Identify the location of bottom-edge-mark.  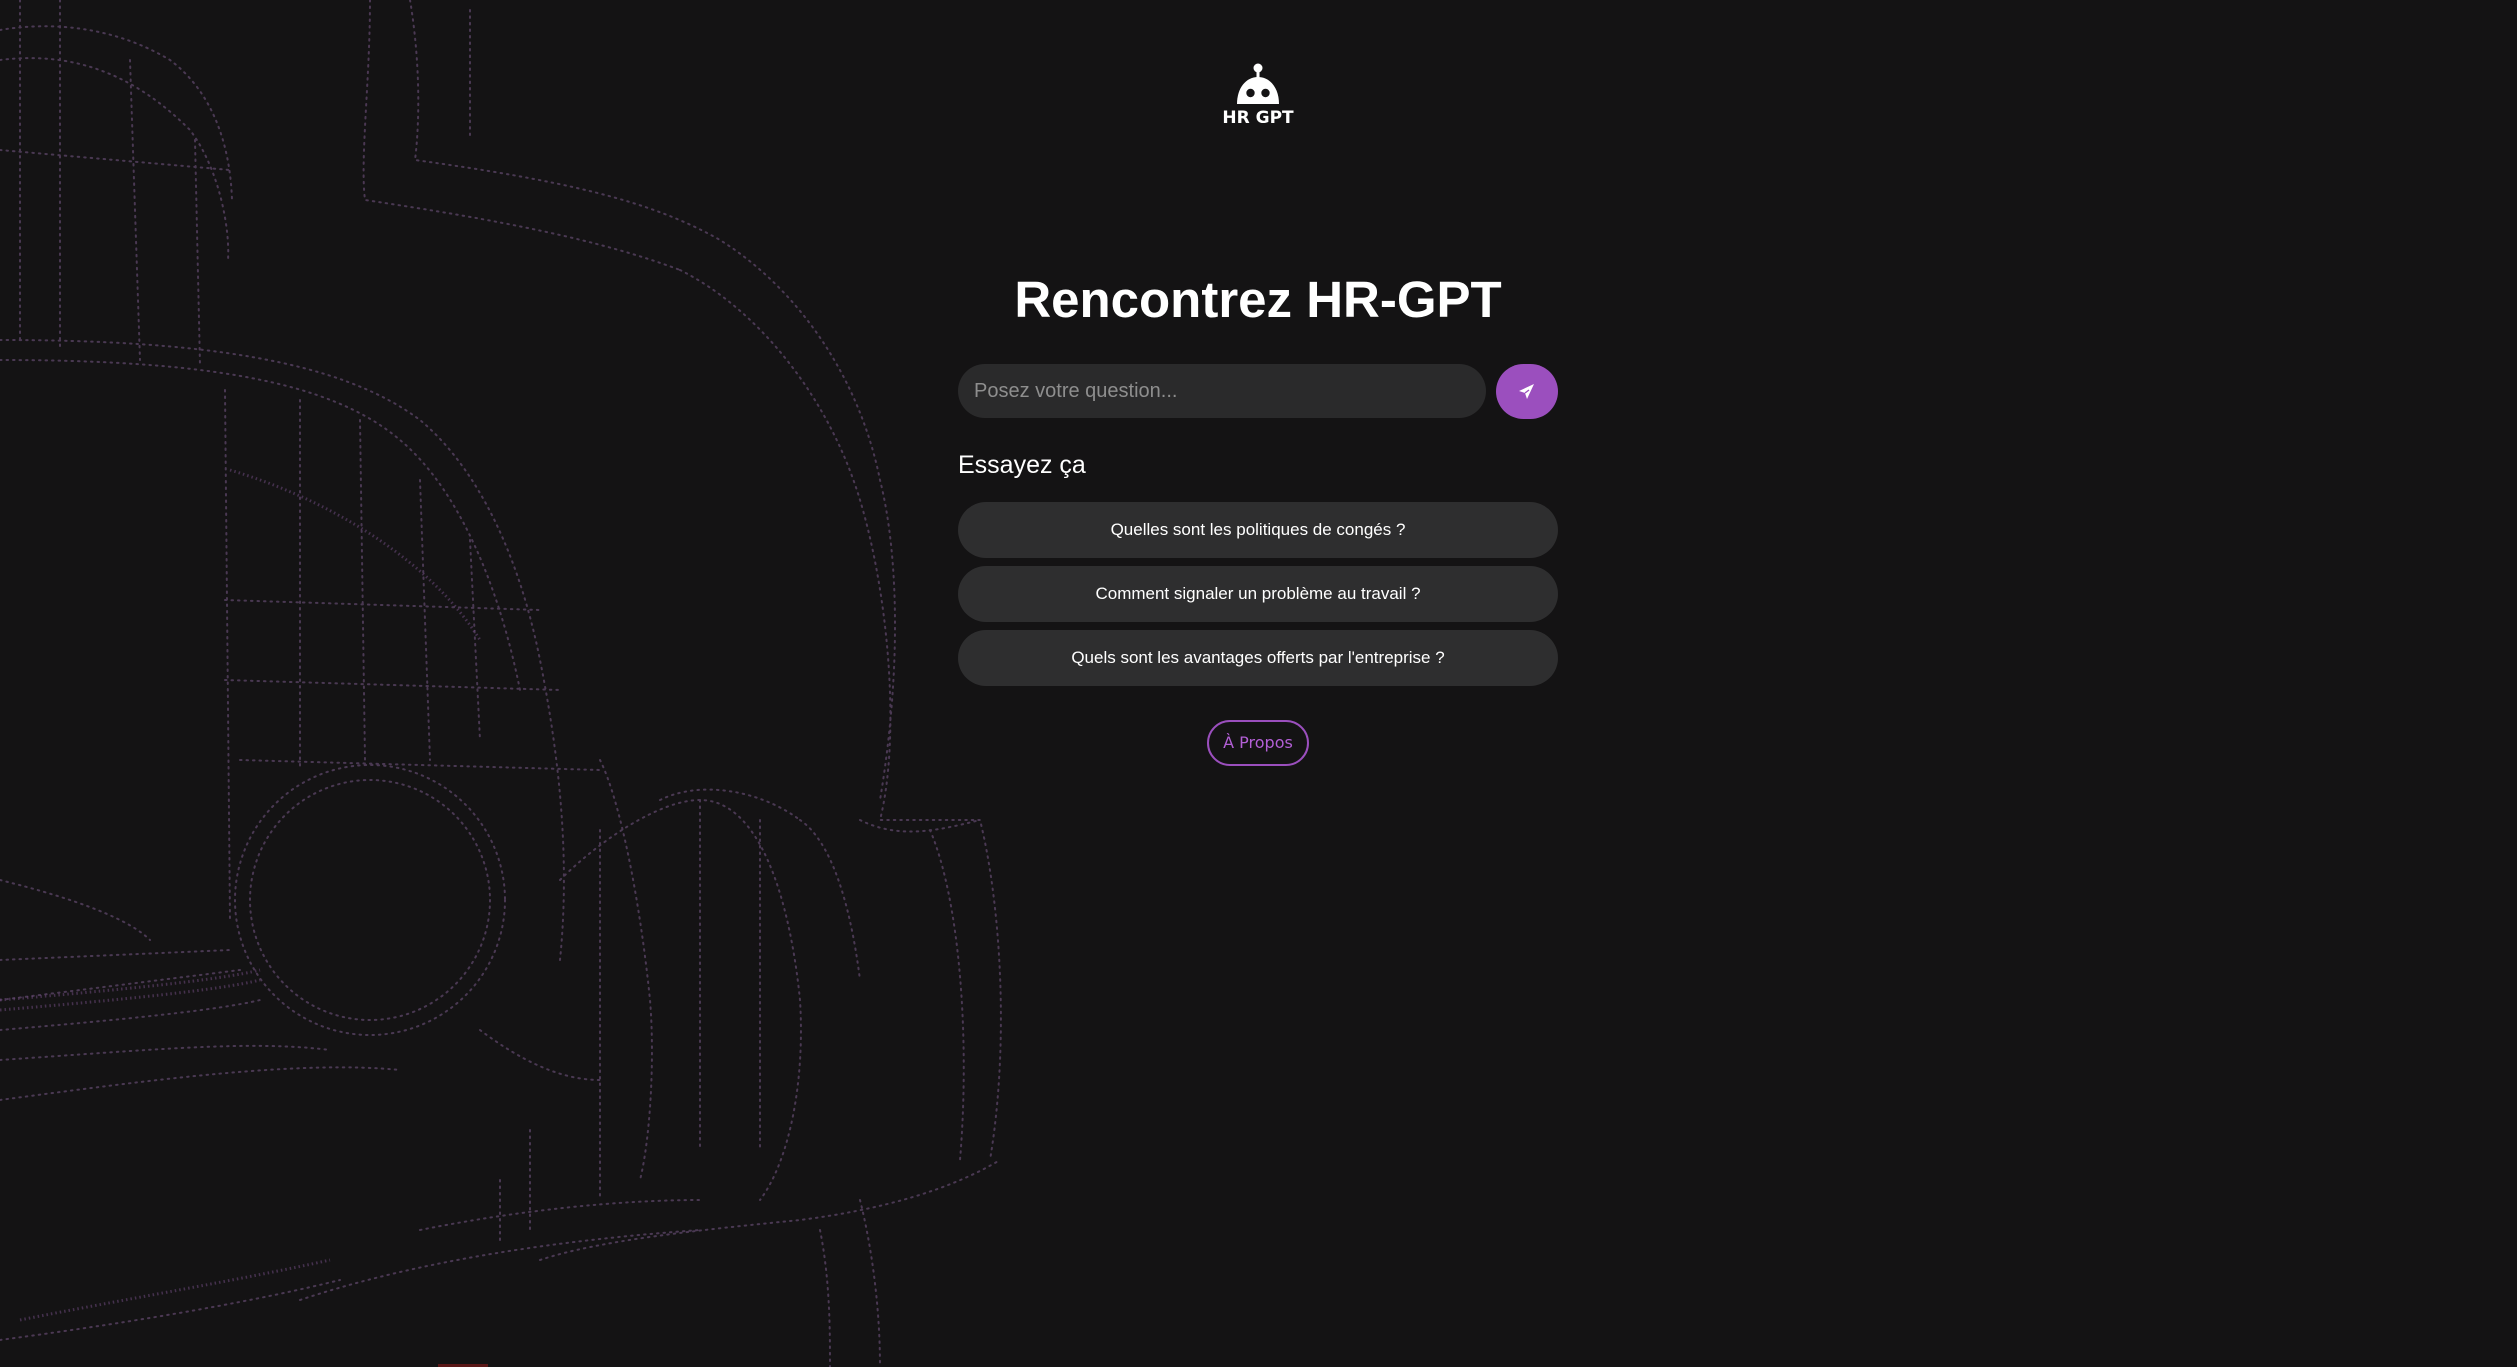
(463, 1365).